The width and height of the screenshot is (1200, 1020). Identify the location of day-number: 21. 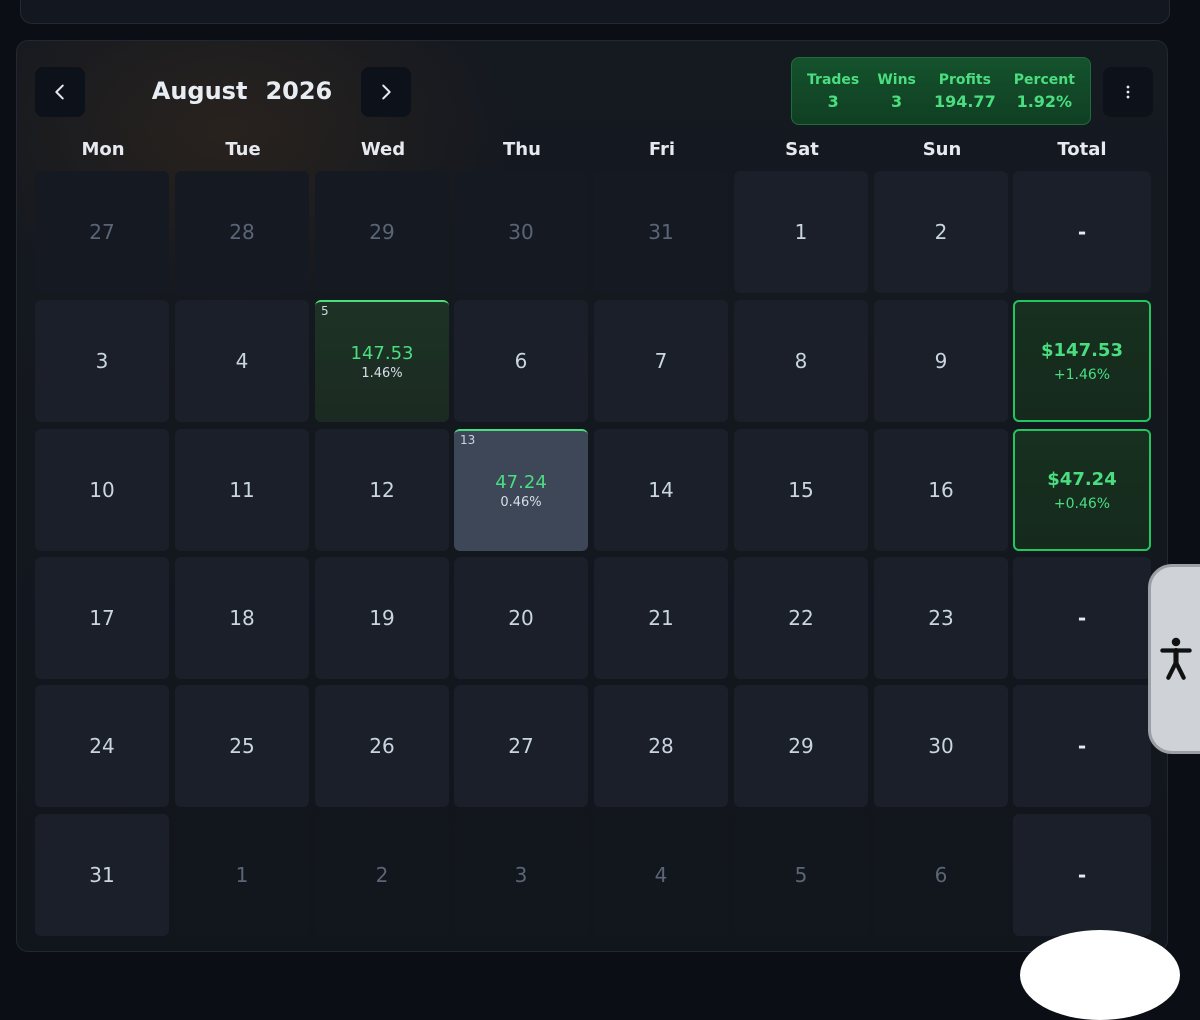
(661, 618).